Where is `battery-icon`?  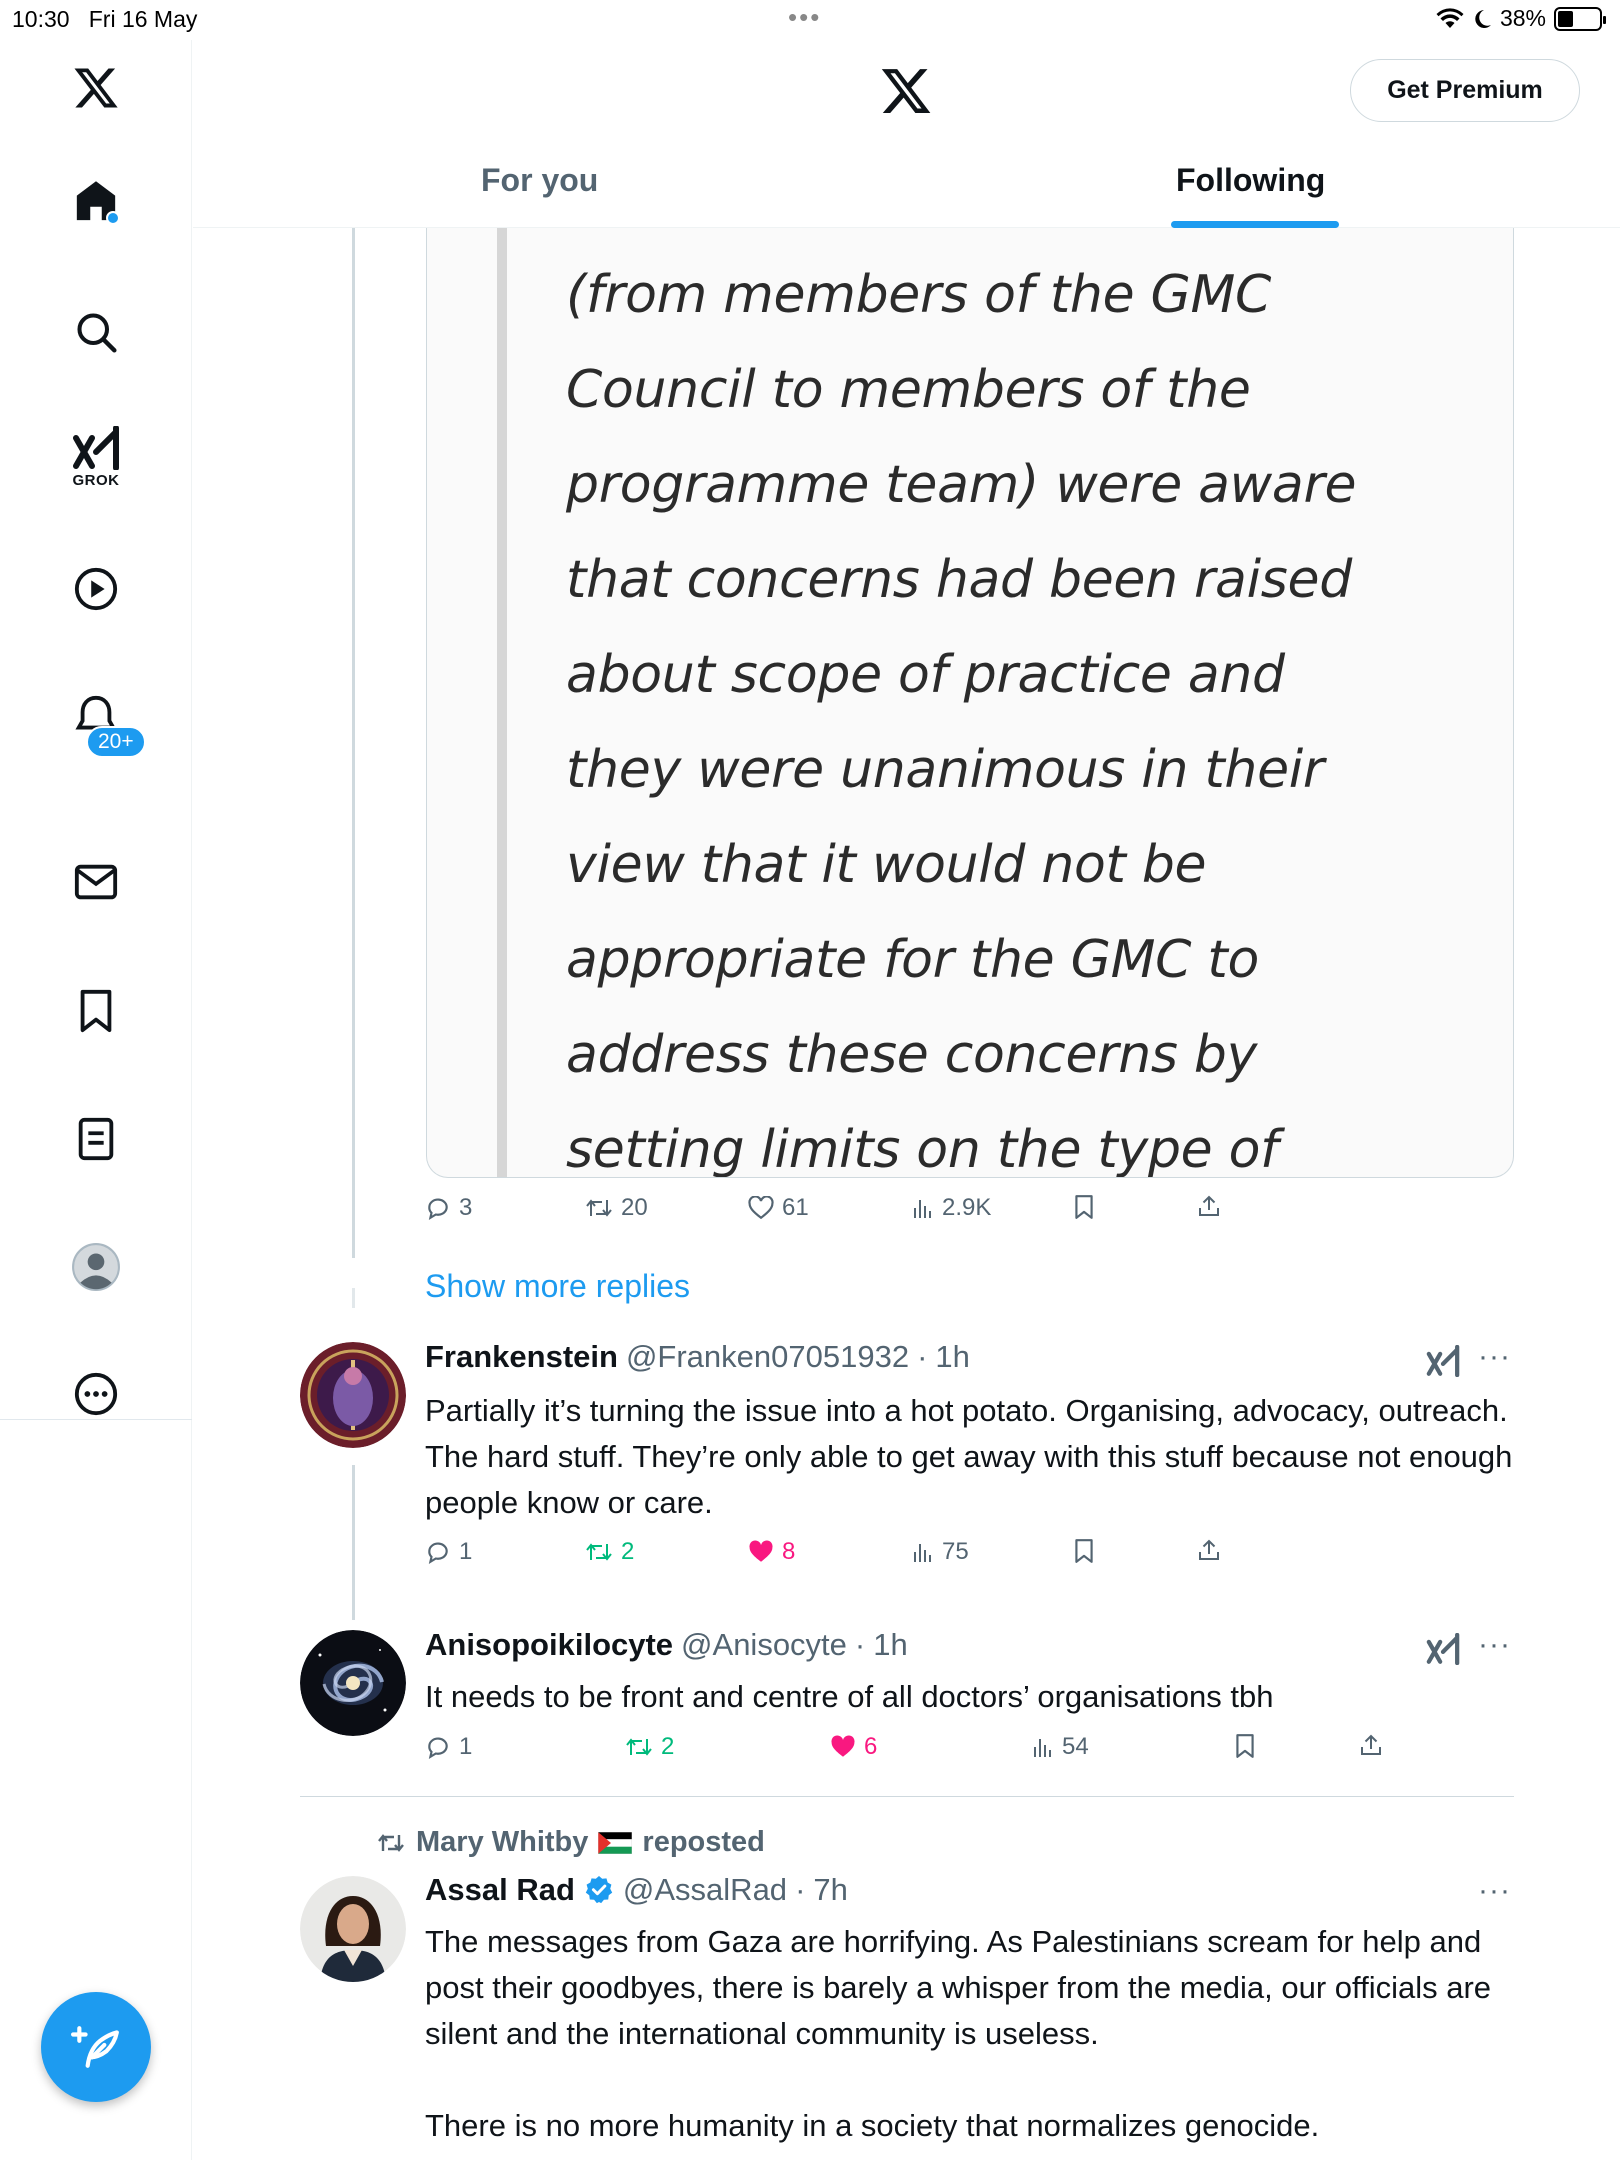 battery-icon is located at coordinates (1580, 18).